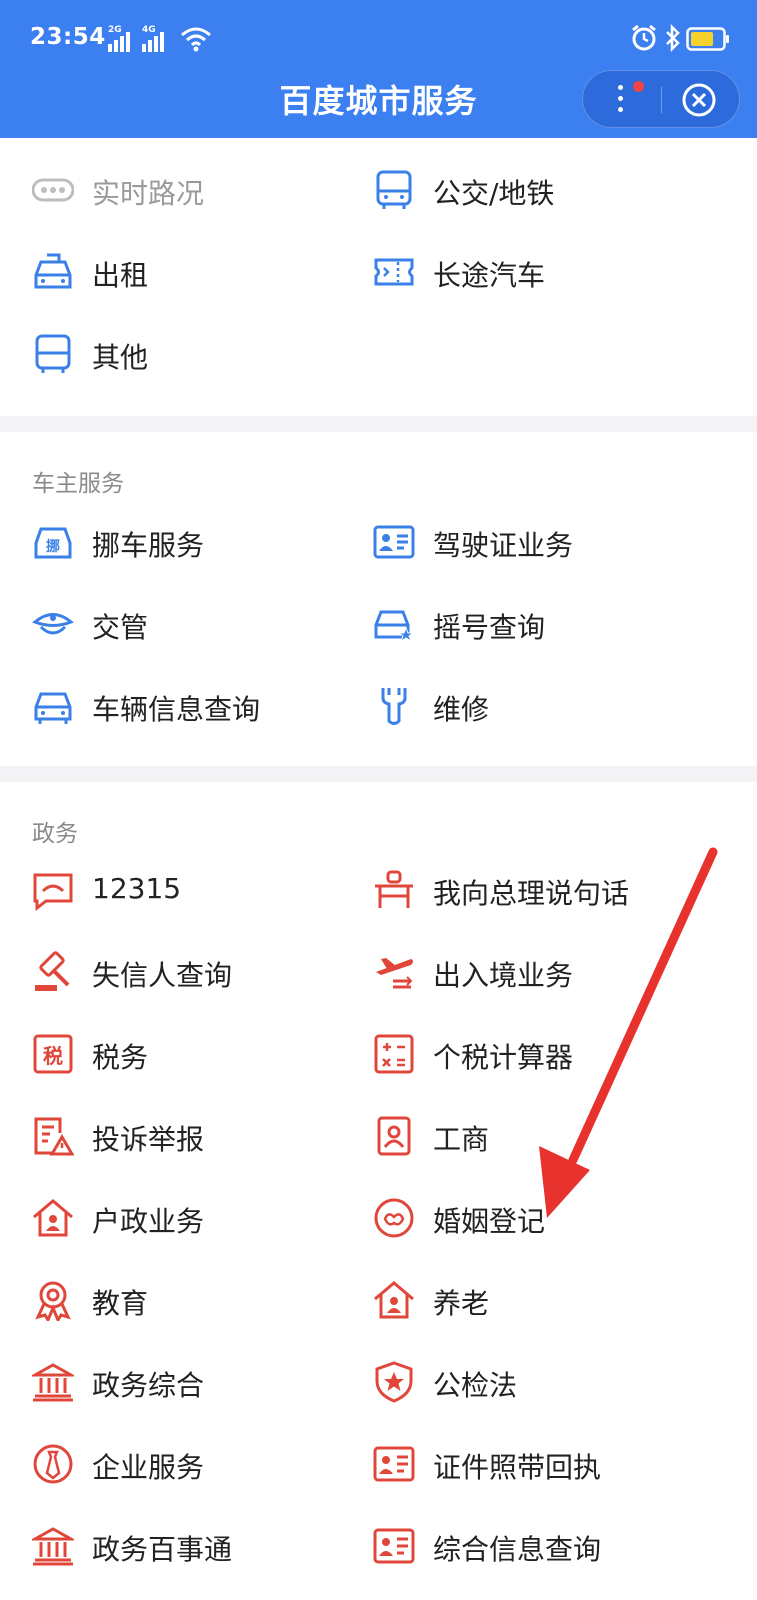 The height and width of the screenshot is (1600, 757). I want to click on bus-icon, so click(394, 189).